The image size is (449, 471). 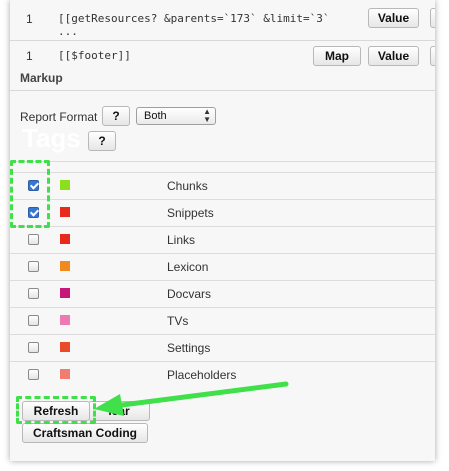 What do you see at coordinates (207, 115) in the screenshot?
I see `select-arrows-icon: ▲ ▼` at bounding box center [207, 115].